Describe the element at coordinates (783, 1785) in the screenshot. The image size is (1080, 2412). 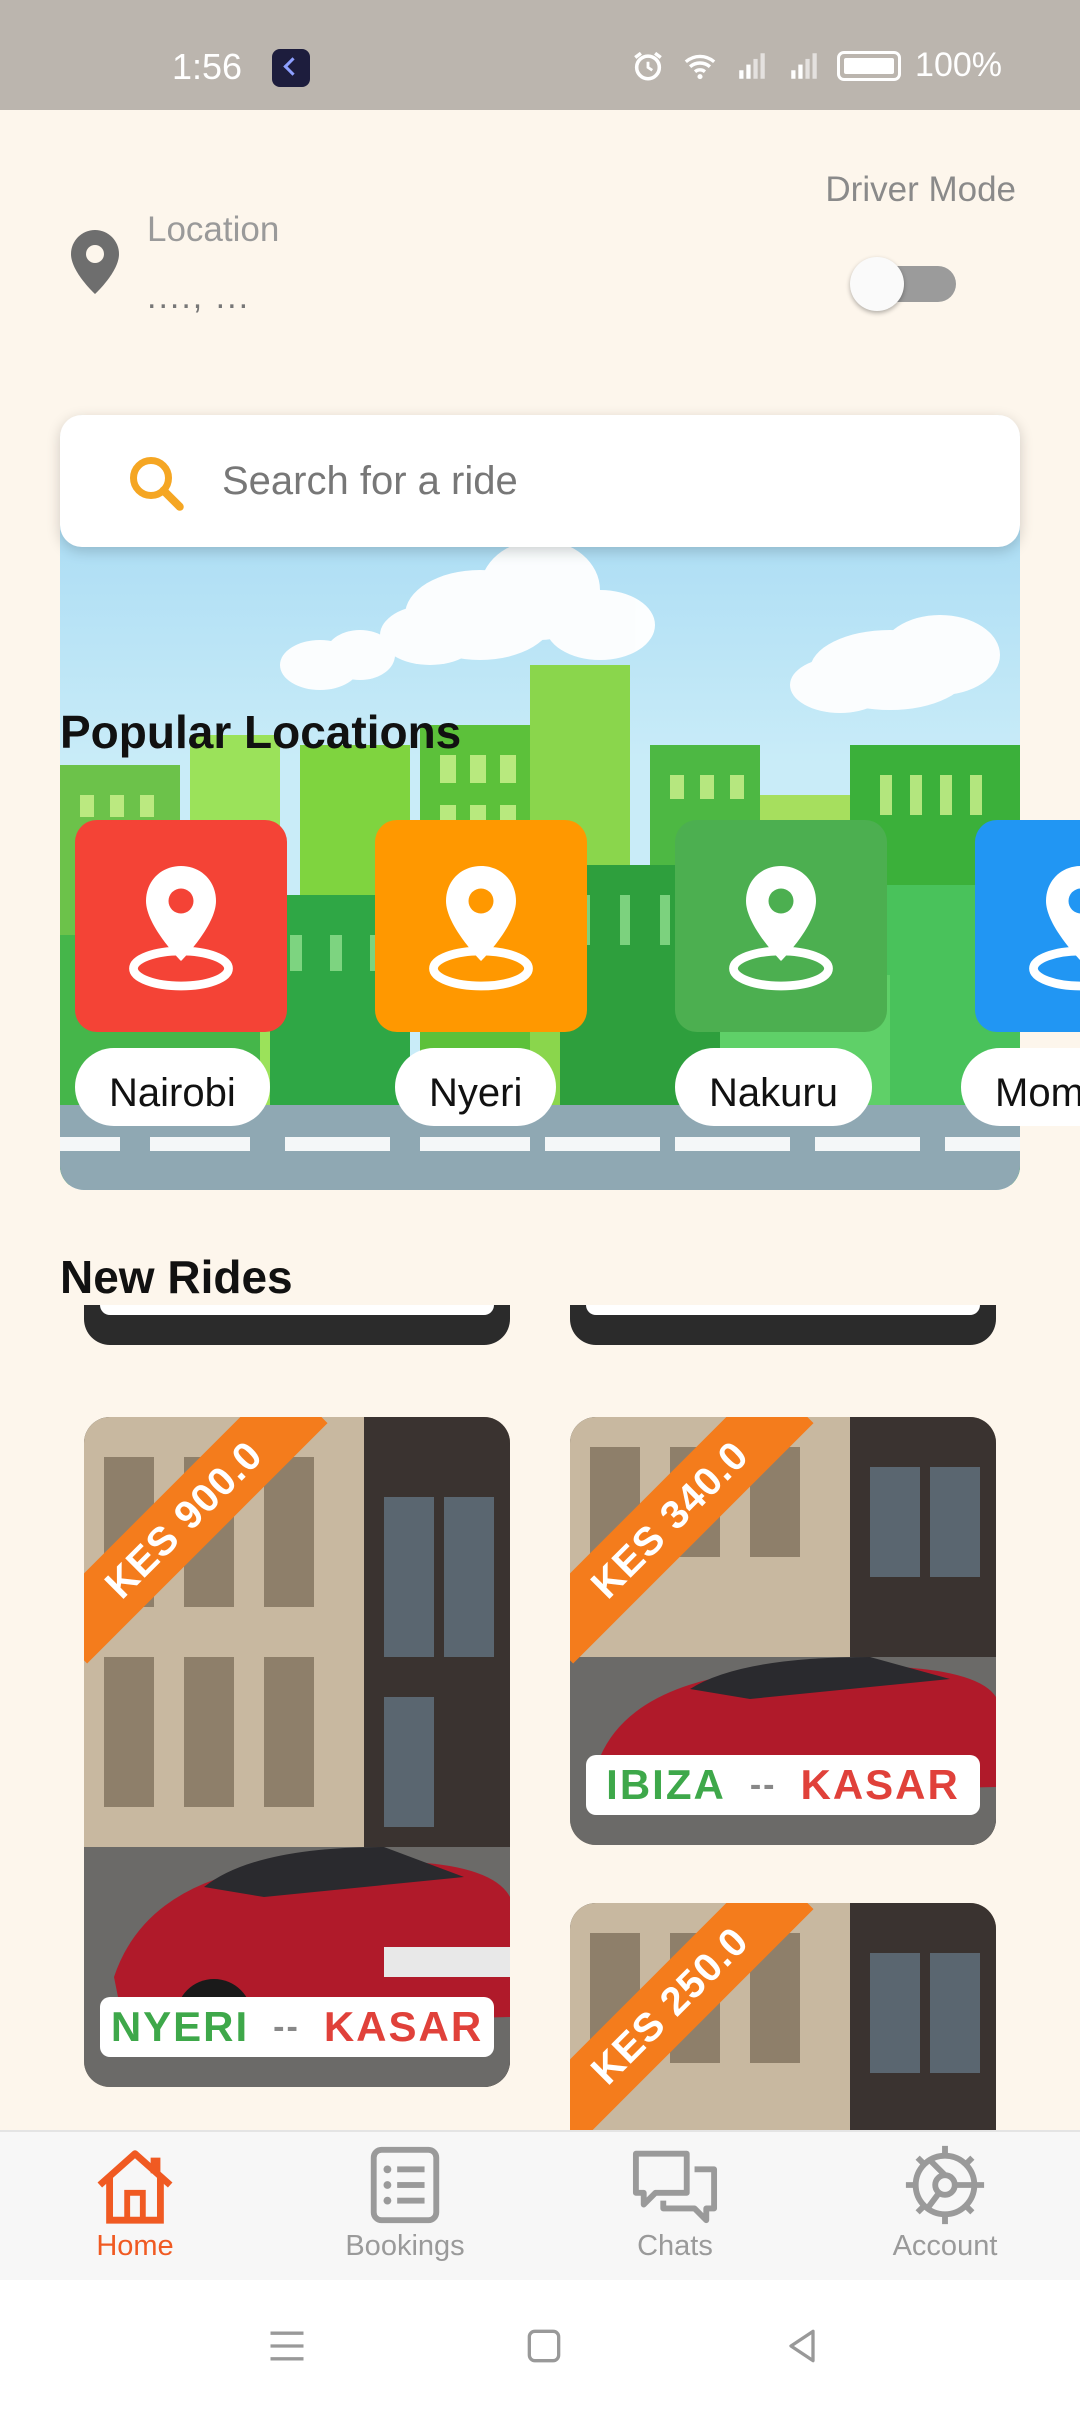
I see `route-label: IBIZA -- KASAR` at that location.